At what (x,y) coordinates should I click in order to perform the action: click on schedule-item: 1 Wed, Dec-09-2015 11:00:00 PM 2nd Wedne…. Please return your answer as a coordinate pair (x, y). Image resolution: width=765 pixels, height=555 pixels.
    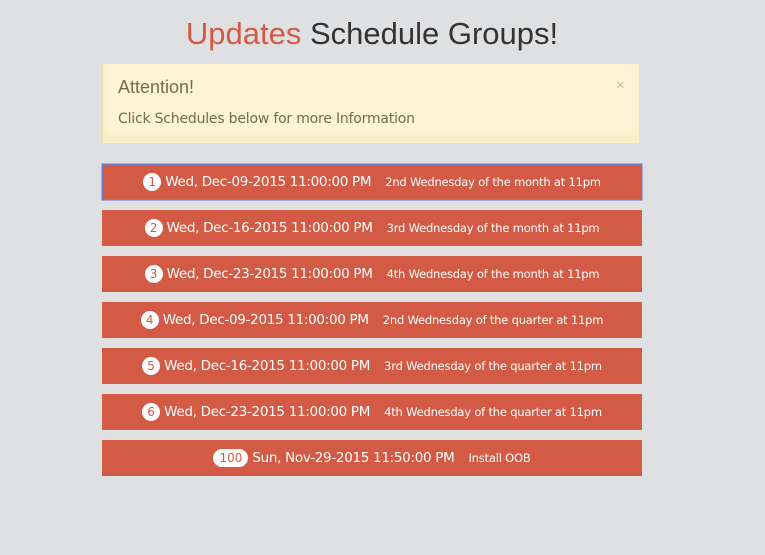
    Looking at the image, I should click on (372, 182).